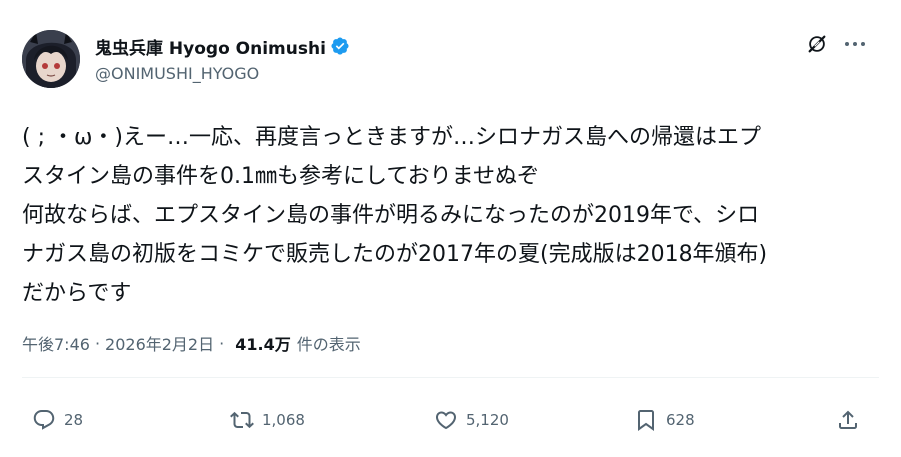 The image size is (901, 457). What do you see at coordinates (56, 343) in the screenshot?
I see `post-time: 午後7:46` at bounding box center [56, 343].